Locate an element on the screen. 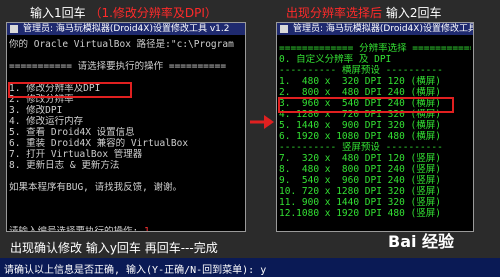  left-terminal-line: 5. 查看 Droid4X 设置信息 is located at coordinates (72, 132).